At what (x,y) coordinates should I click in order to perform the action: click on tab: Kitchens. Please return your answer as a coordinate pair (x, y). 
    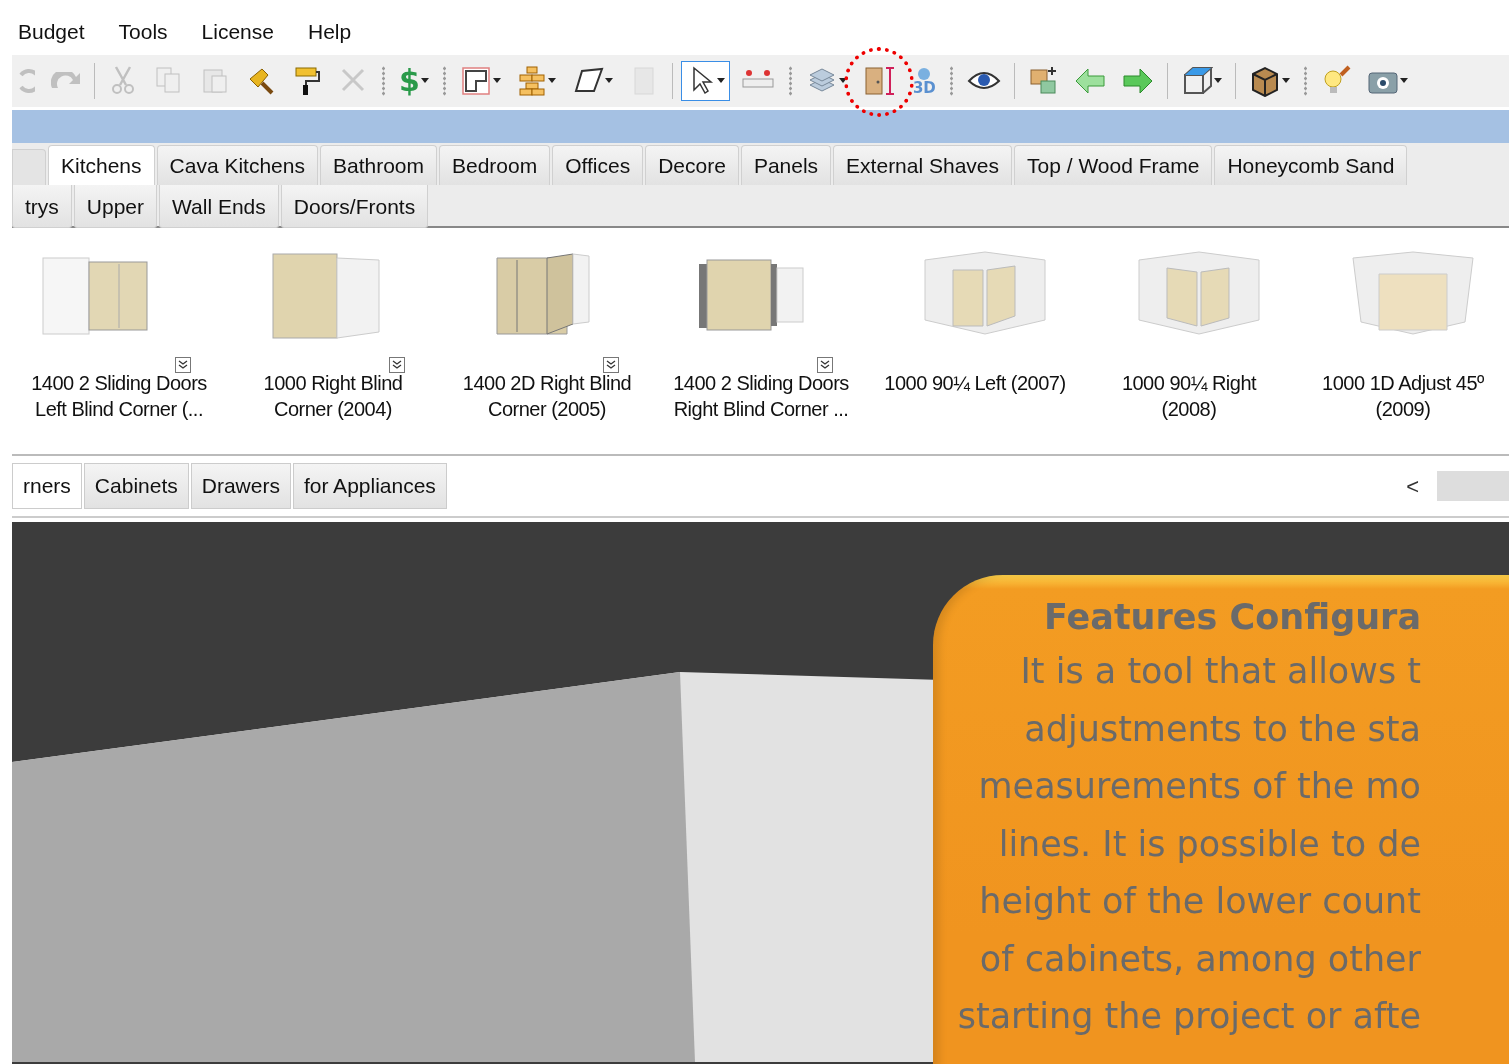
    Looking at the image, I should click on (101, 164).